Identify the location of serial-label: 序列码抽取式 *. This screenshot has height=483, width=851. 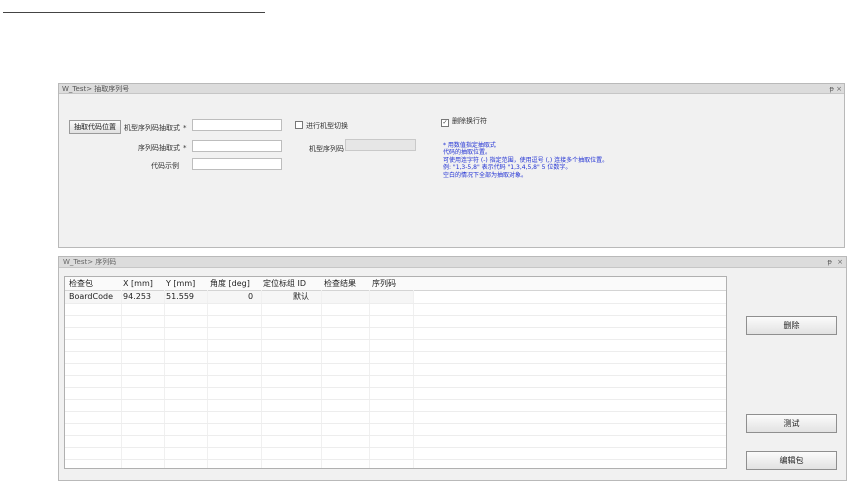
(162, 148).